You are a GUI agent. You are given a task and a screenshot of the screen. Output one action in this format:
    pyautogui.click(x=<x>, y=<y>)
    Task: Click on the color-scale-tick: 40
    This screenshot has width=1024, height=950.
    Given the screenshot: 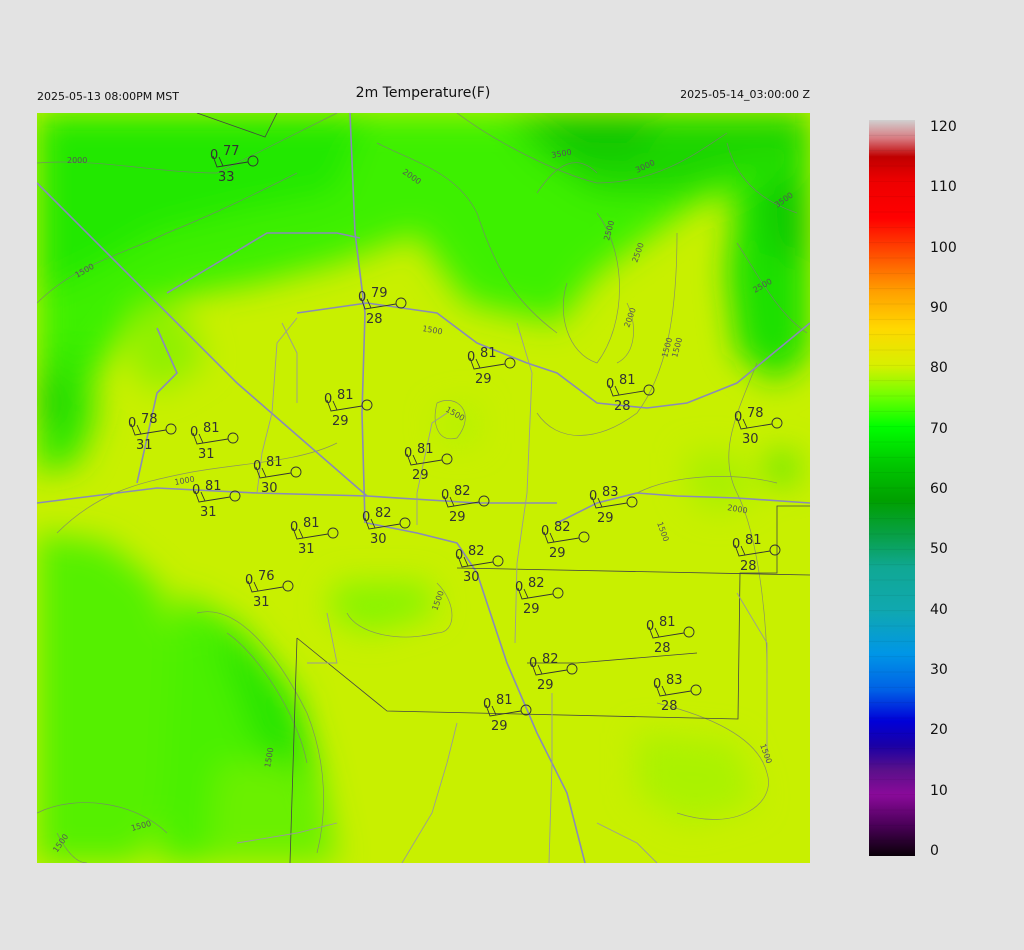 What is the action you would take?
    pyautogui.click(x=939, y=609)
    